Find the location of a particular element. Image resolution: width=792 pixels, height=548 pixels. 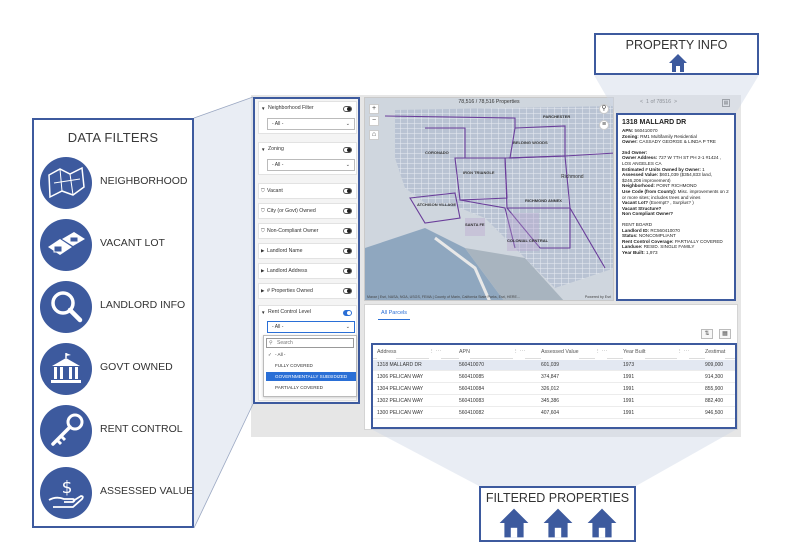

non-compliant-filter: ⛉ Non-Compliant Owner is located at coordinates (307, 231).